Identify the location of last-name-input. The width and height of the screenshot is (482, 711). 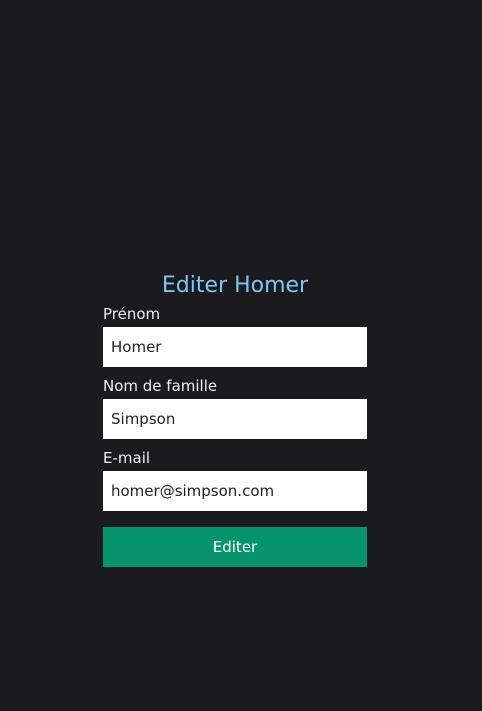
(235, 419).